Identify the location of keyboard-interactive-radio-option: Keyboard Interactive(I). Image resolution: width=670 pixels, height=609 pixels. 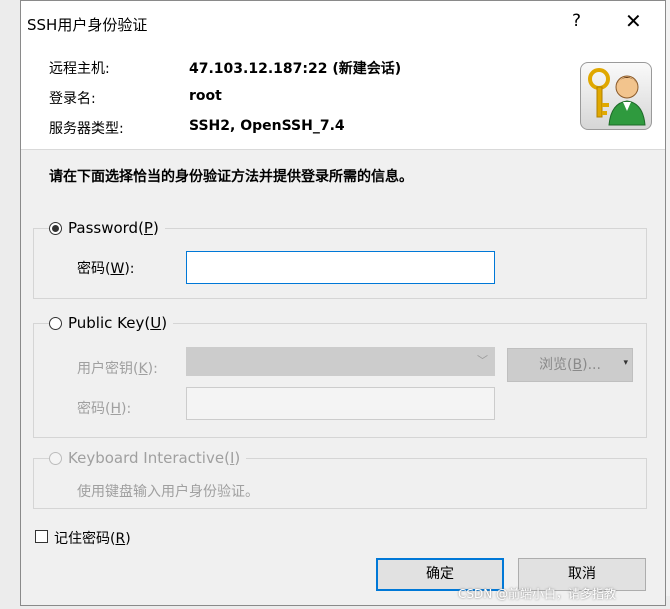
(148, 458).